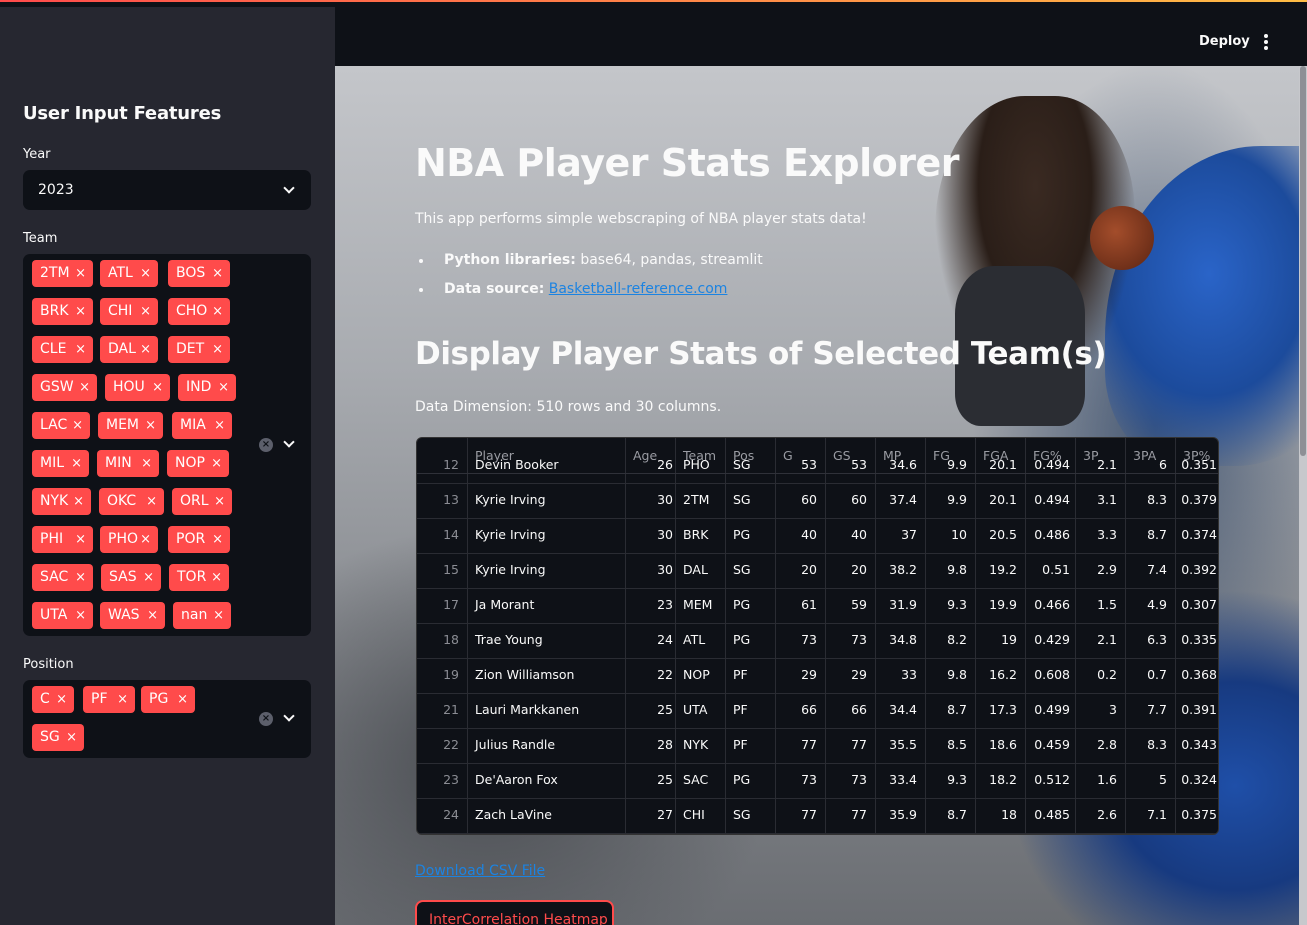  Describe the element at coordinates (207, 387) in the screenshot. I see `tag-ind: IND ×` at that location.